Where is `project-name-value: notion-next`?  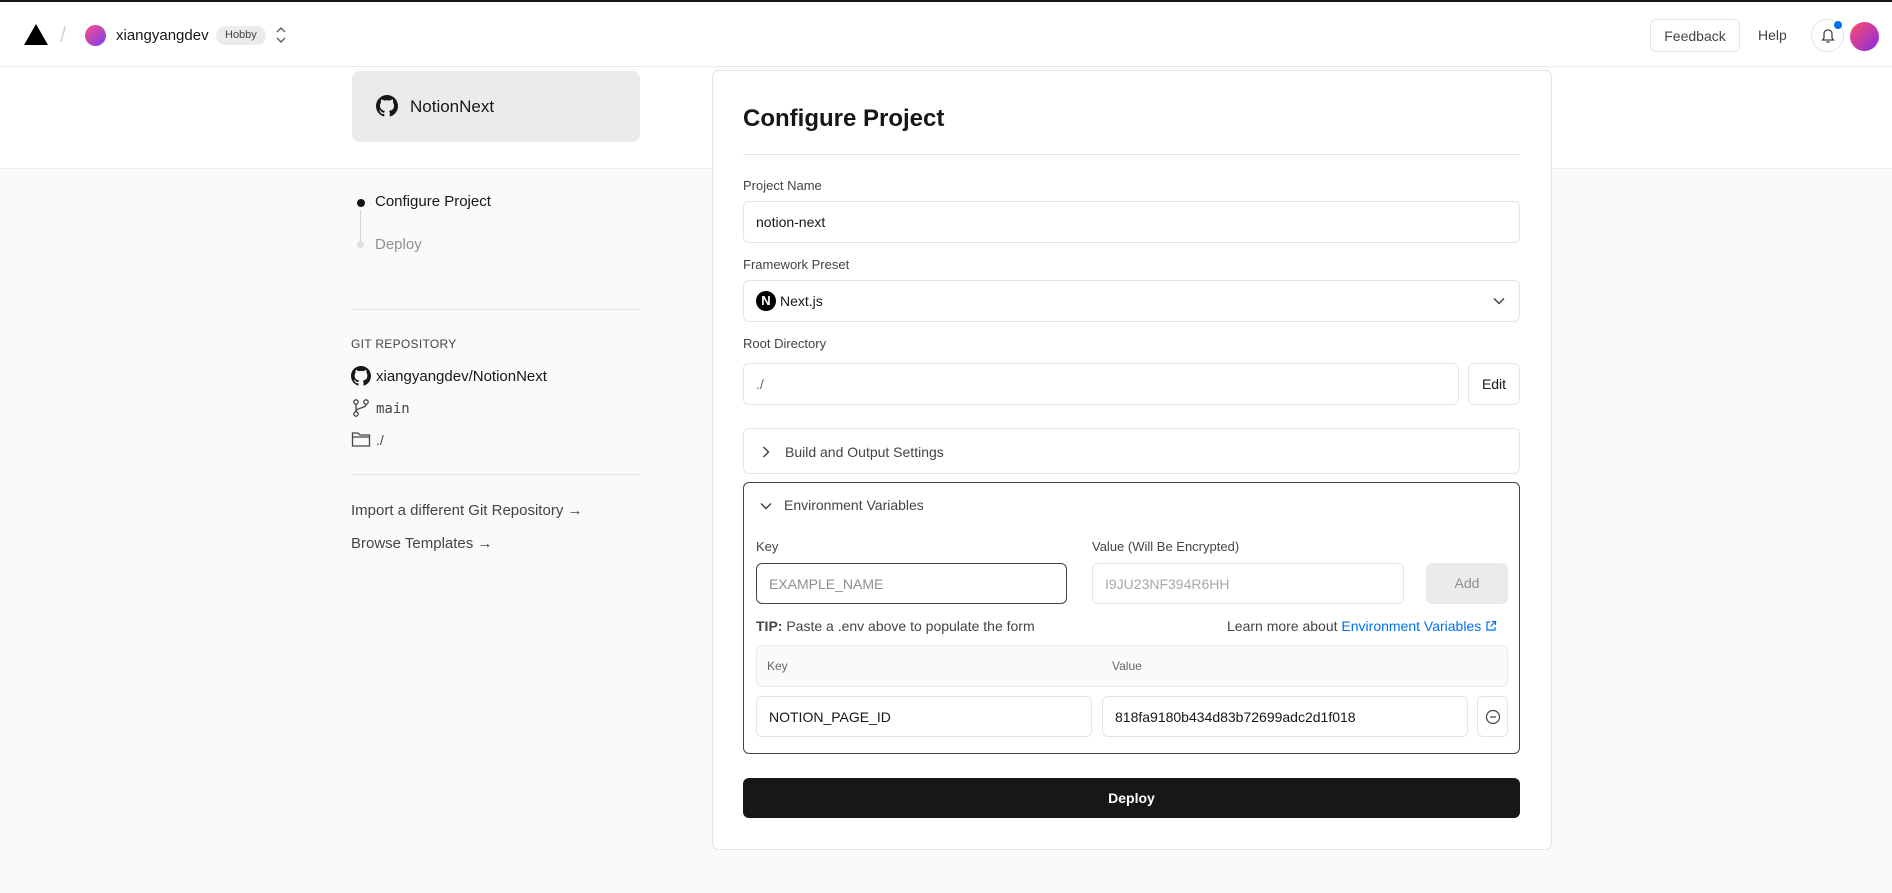
project-name-value: notion-next is located at coordinates (791, 222).